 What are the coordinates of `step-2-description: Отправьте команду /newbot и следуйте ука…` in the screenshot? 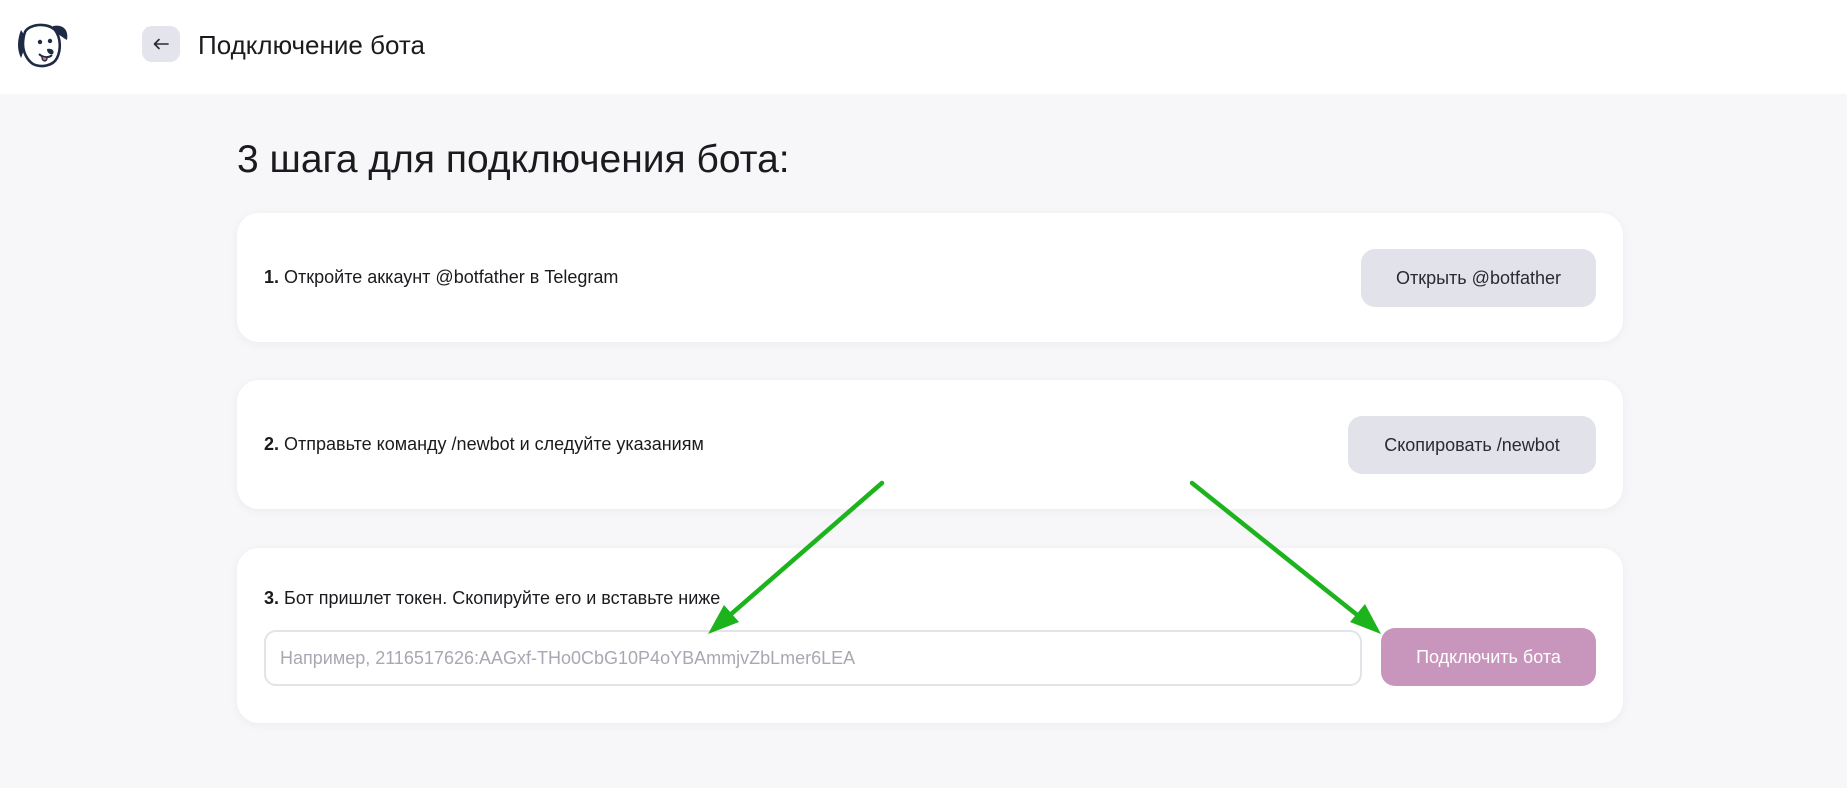 It's located at (494, 444).